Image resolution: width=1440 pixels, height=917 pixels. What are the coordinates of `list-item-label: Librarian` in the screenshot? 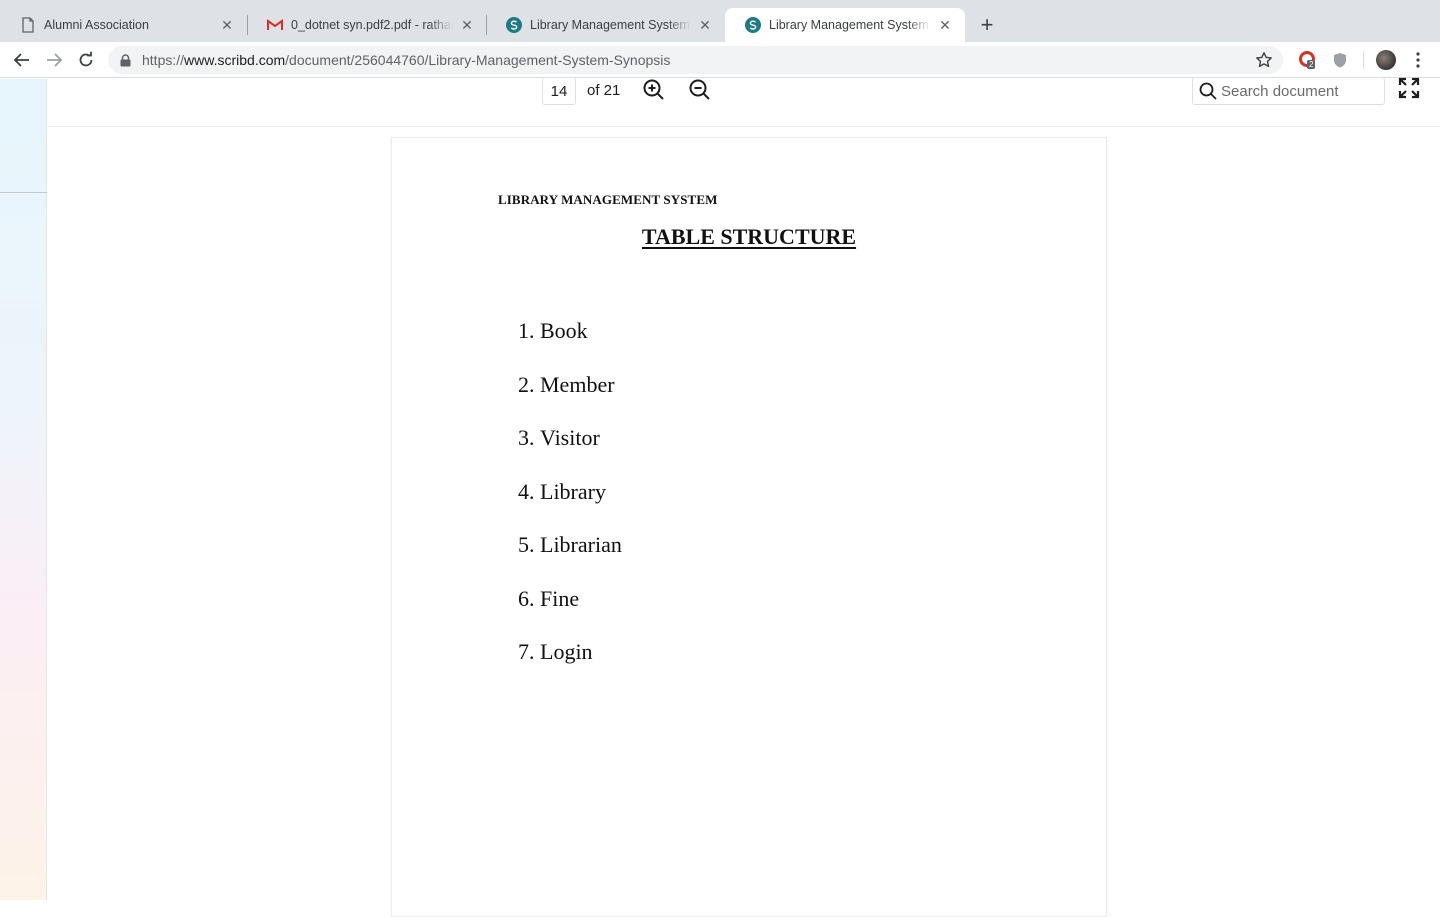 It's located at (581, 544).